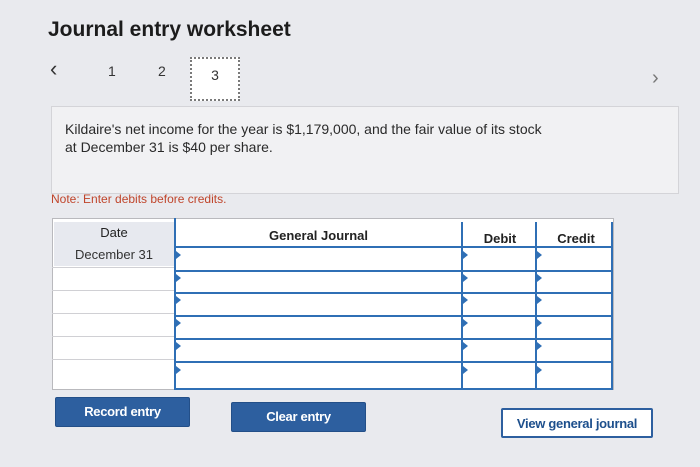 This screenshot has width=700, height=467. What do you see at coordinates (114, 234) in the screenshot?
I see `date-column-header: Date` at bounding box center [114, 234].